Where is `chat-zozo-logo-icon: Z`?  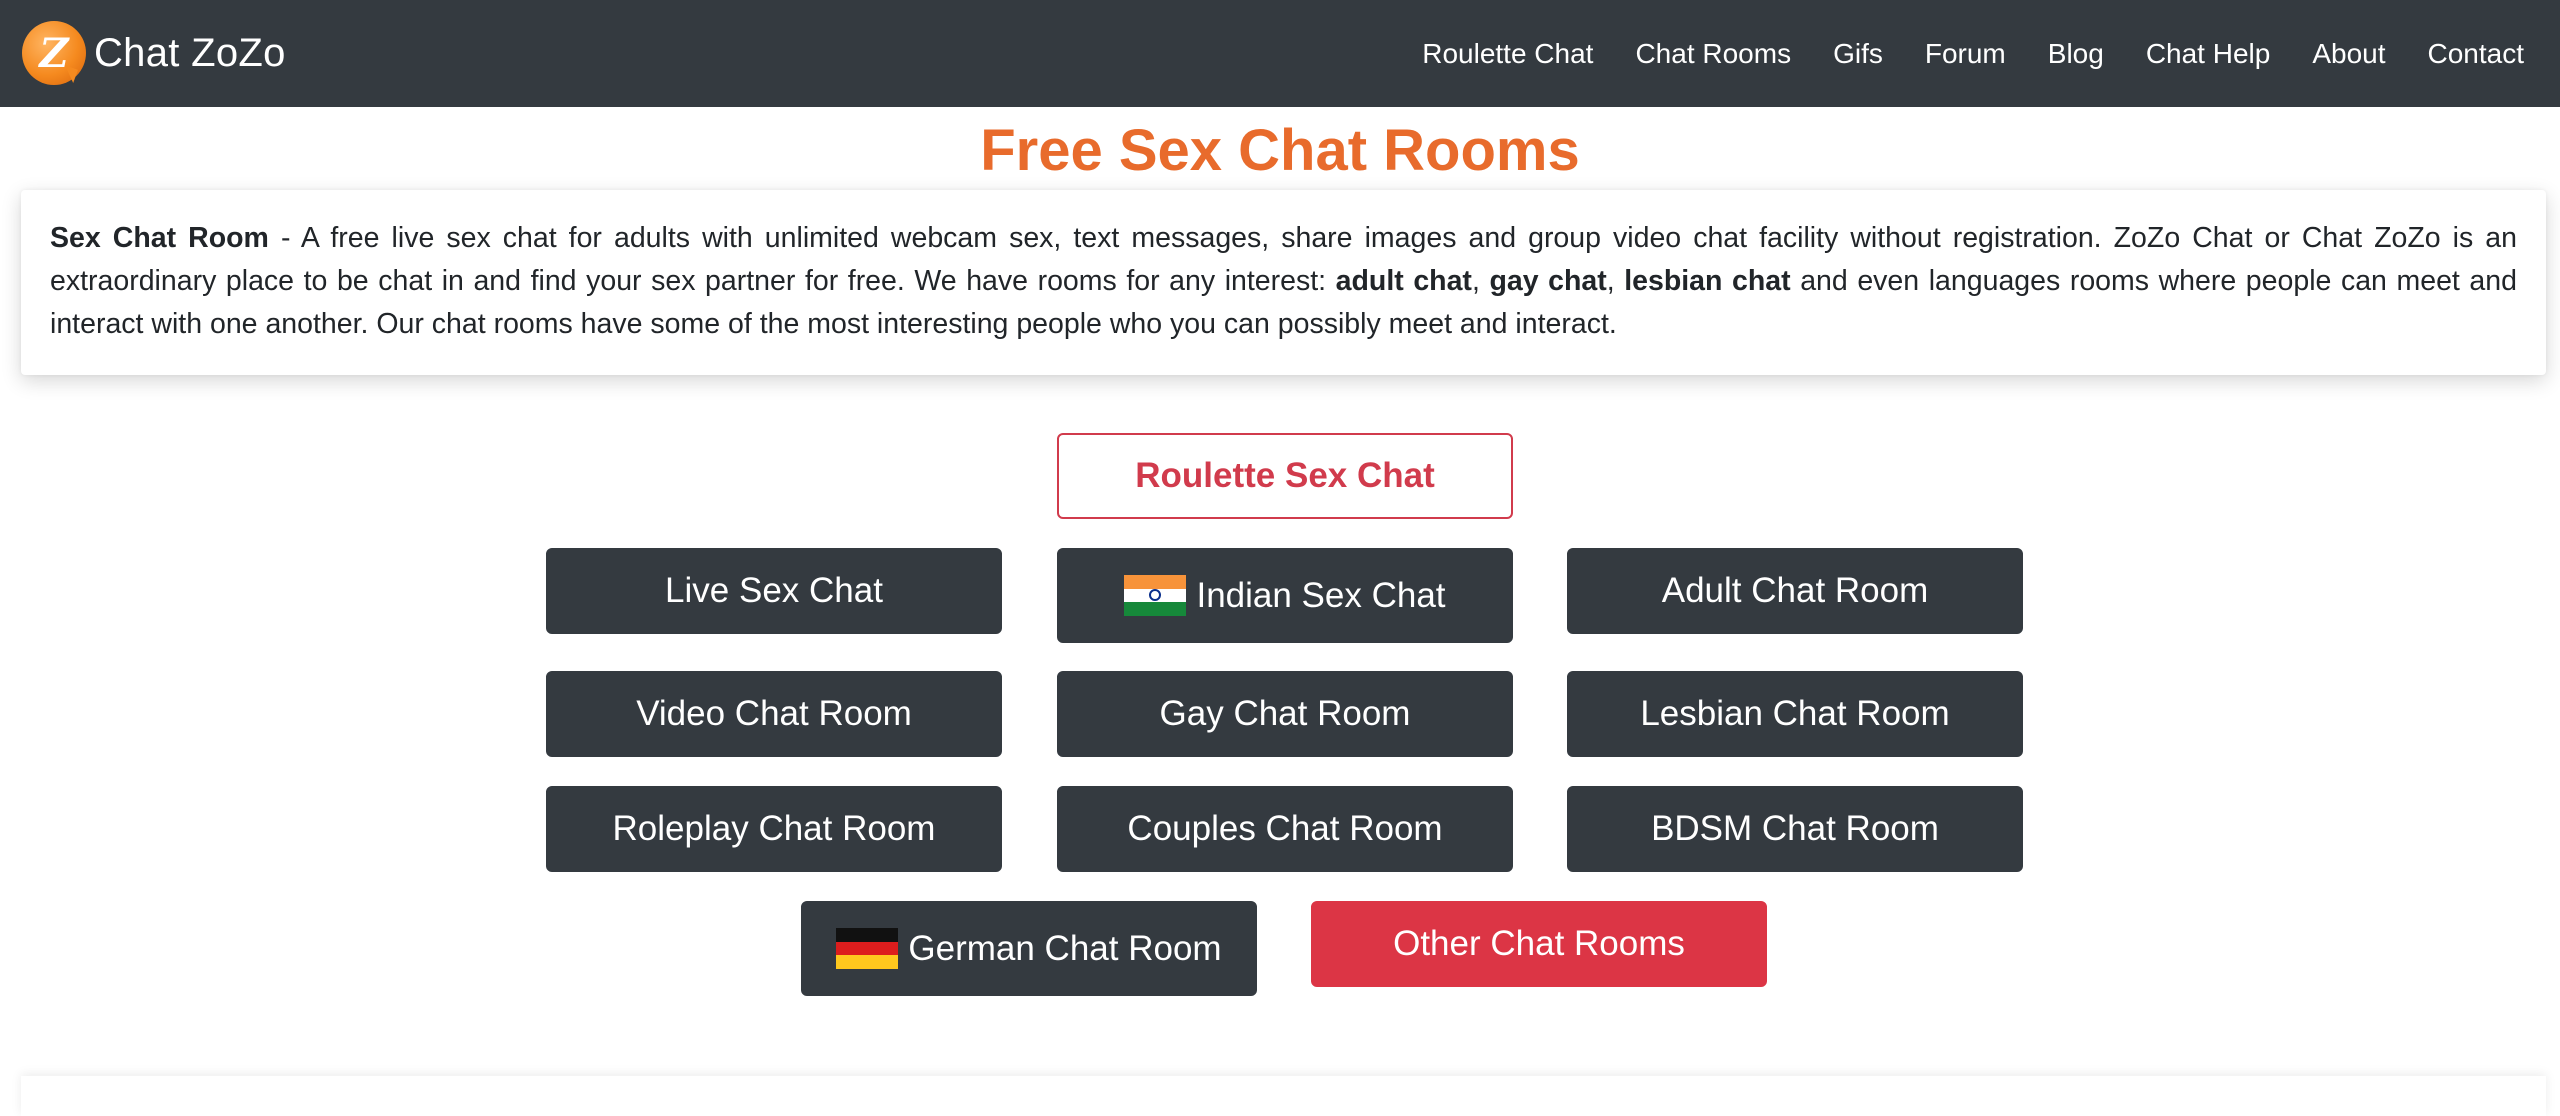 chat-zozo-logo-icon: Z is located at coordinates (54, 53).